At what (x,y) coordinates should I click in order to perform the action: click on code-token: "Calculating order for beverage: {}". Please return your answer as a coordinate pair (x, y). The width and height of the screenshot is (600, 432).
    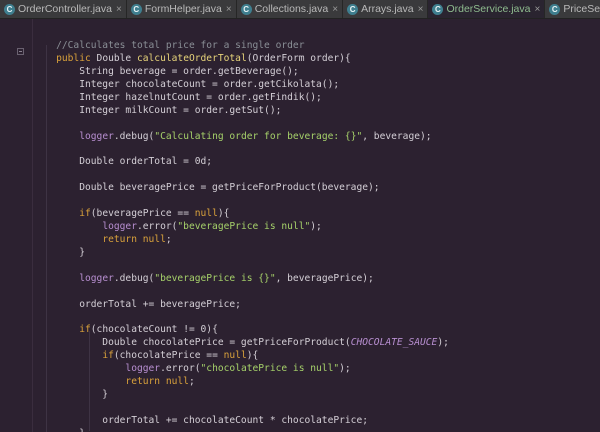
    Looking at the image, I should click on (258, 136).